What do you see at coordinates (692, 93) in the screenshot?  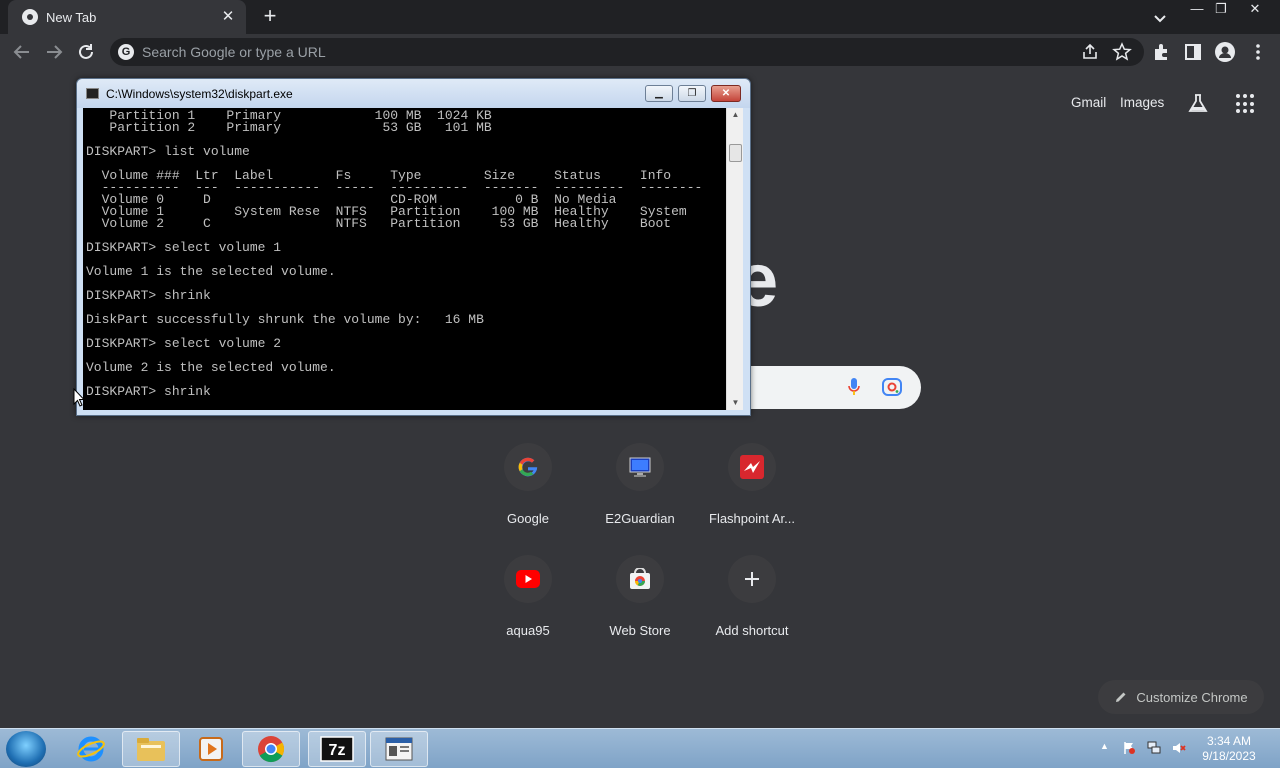 I see `console-maximize-button: ❐` at bounding box center [692, 93].